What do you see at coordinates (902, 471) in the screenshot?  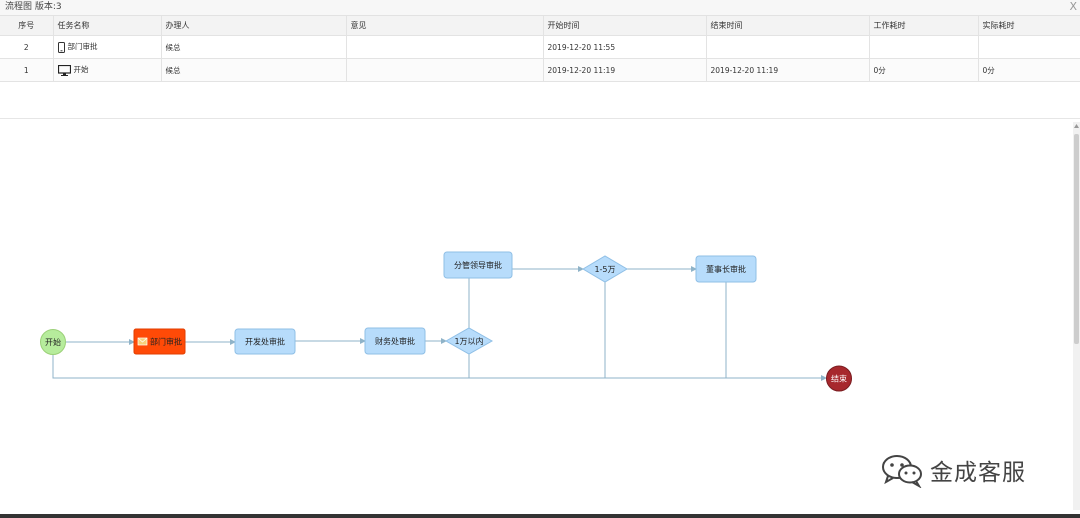 I see `wechat-icon` at bounding box center [902, 471].